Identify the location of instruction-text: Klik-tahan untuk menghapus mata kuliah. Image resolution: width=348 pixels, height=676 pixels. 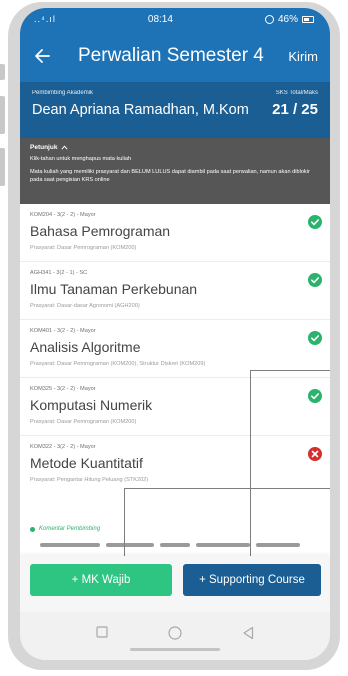
(81, 159).